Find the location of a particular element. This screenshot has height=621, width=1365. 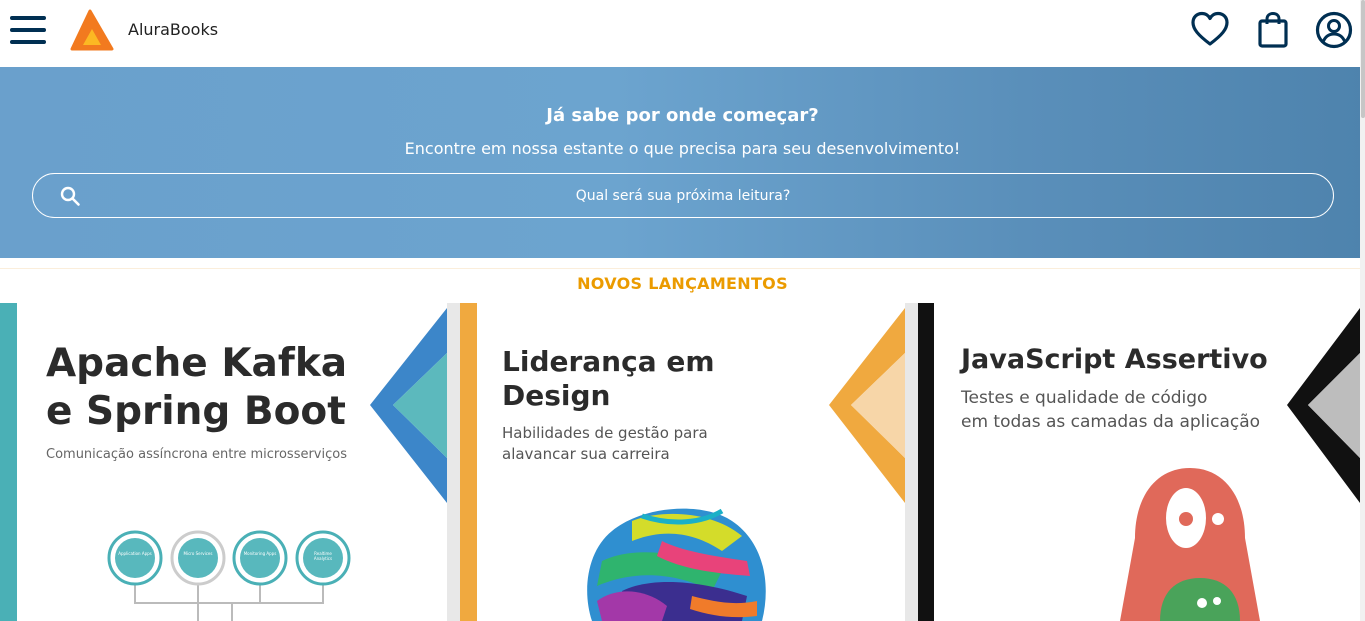

book-subtitle-line2: em todas as camadas da aplicação is located at coordinates (1111, 422).